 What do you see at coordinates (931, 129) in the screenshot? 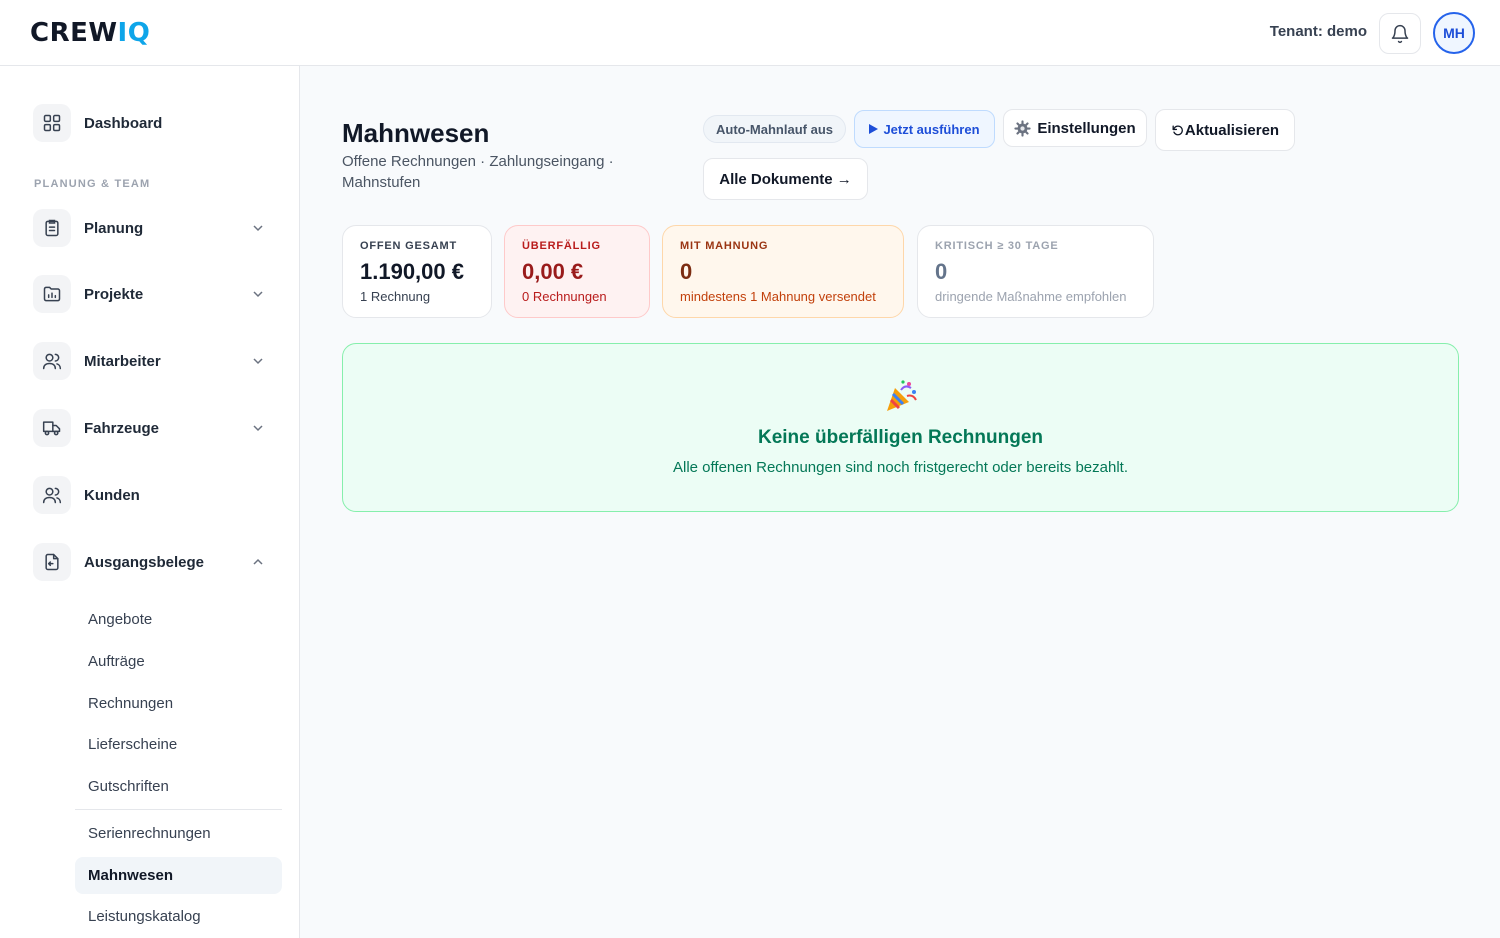
I see `run-now-label: Jetzt ausführen` at bounding box center [931, 129].